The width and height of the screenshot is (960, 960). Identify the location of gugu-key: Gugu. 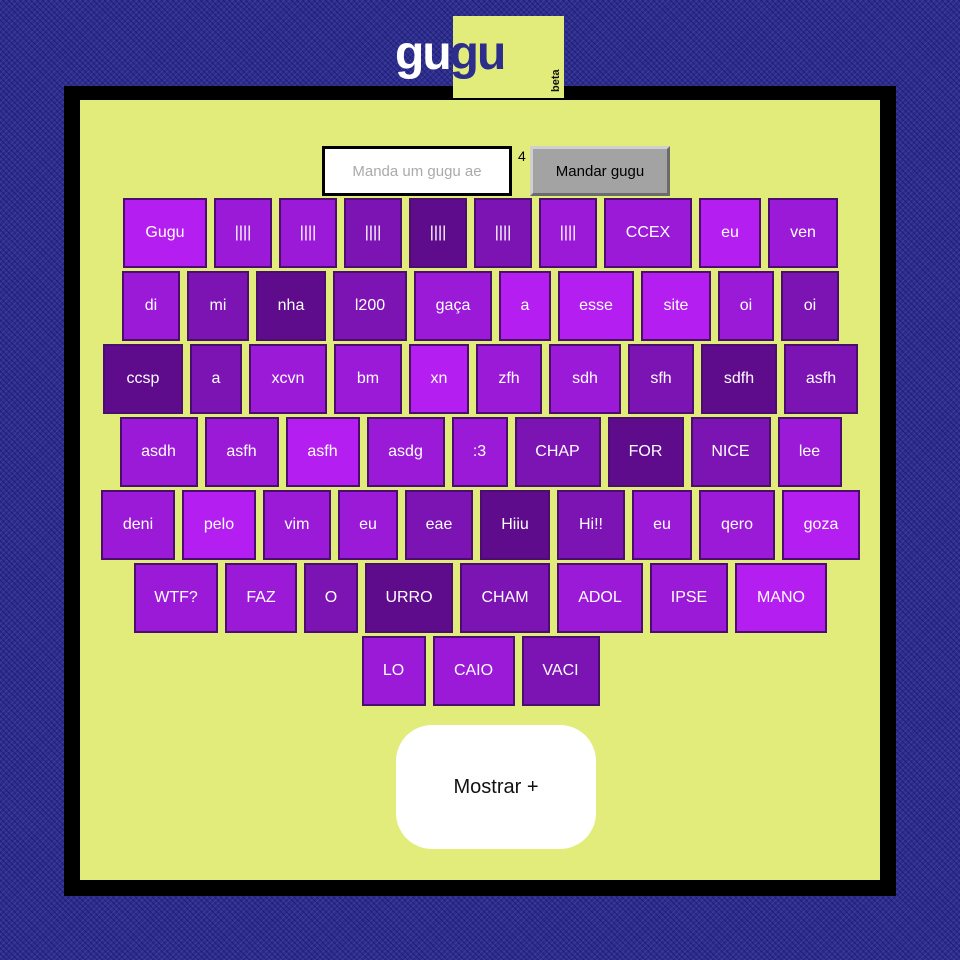
(165, 233).